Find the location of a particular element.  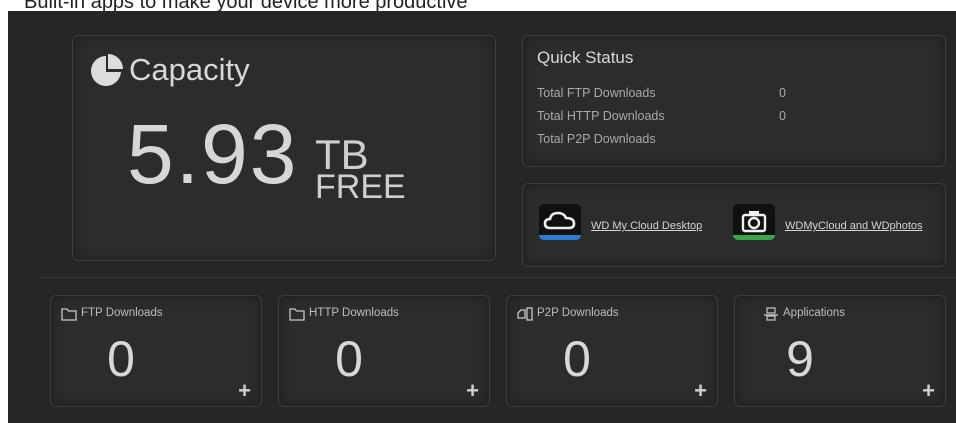

p2p-downloads-label: P2P Downloads is located at coordinates (578, 313).